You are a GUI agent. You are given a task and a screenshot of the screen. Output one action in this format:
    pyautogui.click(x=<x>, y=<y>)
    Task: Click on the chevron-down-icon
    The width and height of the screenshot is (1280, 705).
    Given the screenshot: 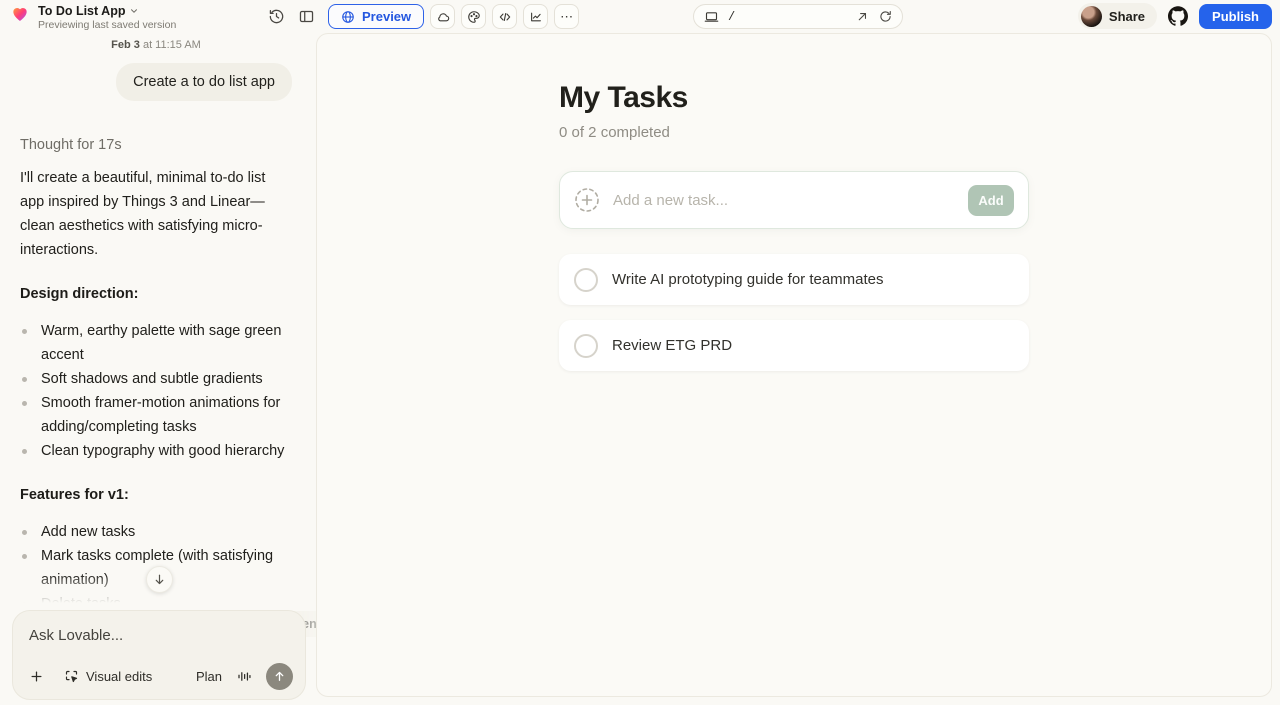 What is the action you would take?
    pyautogui.click(x=134, y=11)
    